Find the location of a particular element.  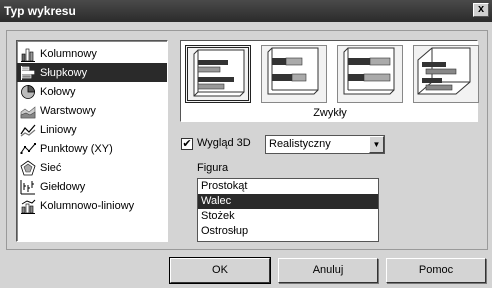

subtype-thumb-3d-deep is located at coordinates (446, 74).